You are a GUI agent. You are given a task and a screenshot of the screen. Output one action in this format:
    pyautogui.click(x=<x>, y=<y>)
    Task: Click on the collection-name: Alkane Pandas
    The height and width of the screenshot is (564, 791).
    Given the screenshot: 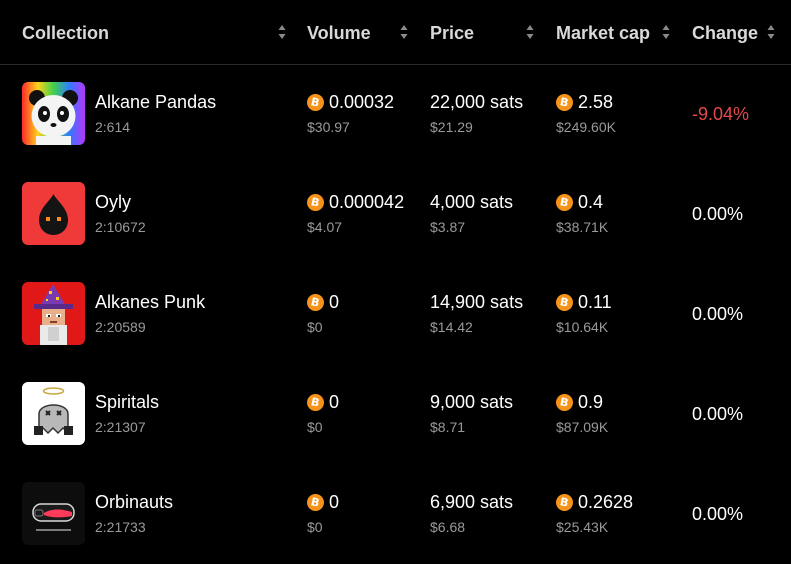 What is the action you would take?
    pyautogui.click(x=155, y=102)
    